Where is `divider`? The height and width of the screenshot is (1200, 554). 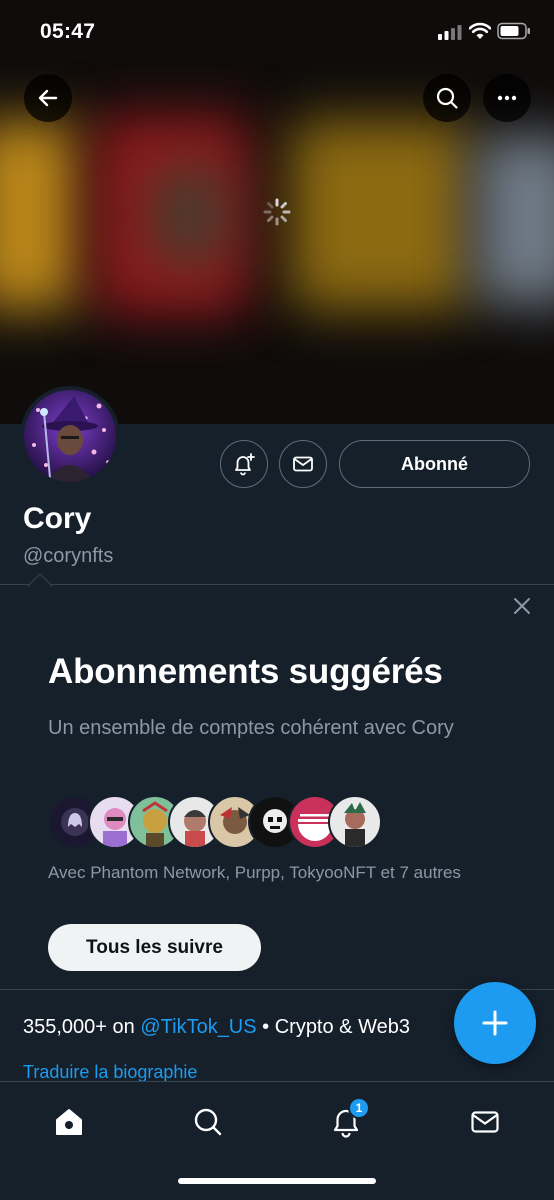 divider is located at coordinates (277, 584).